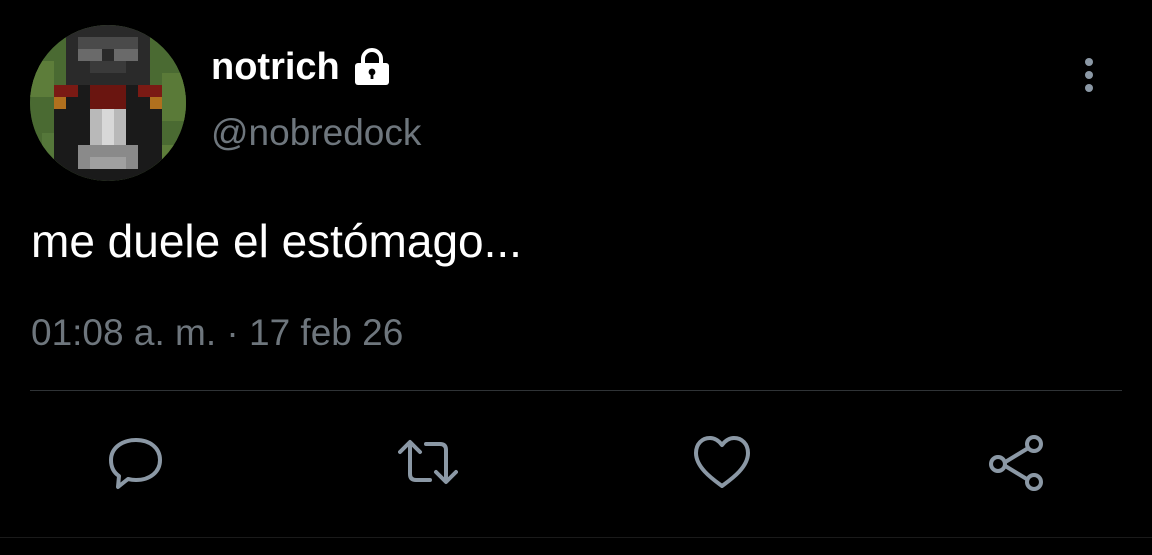 The height and width of the screenshot is (555, 1152). I want to click on reply-icon, so click(135, 463).